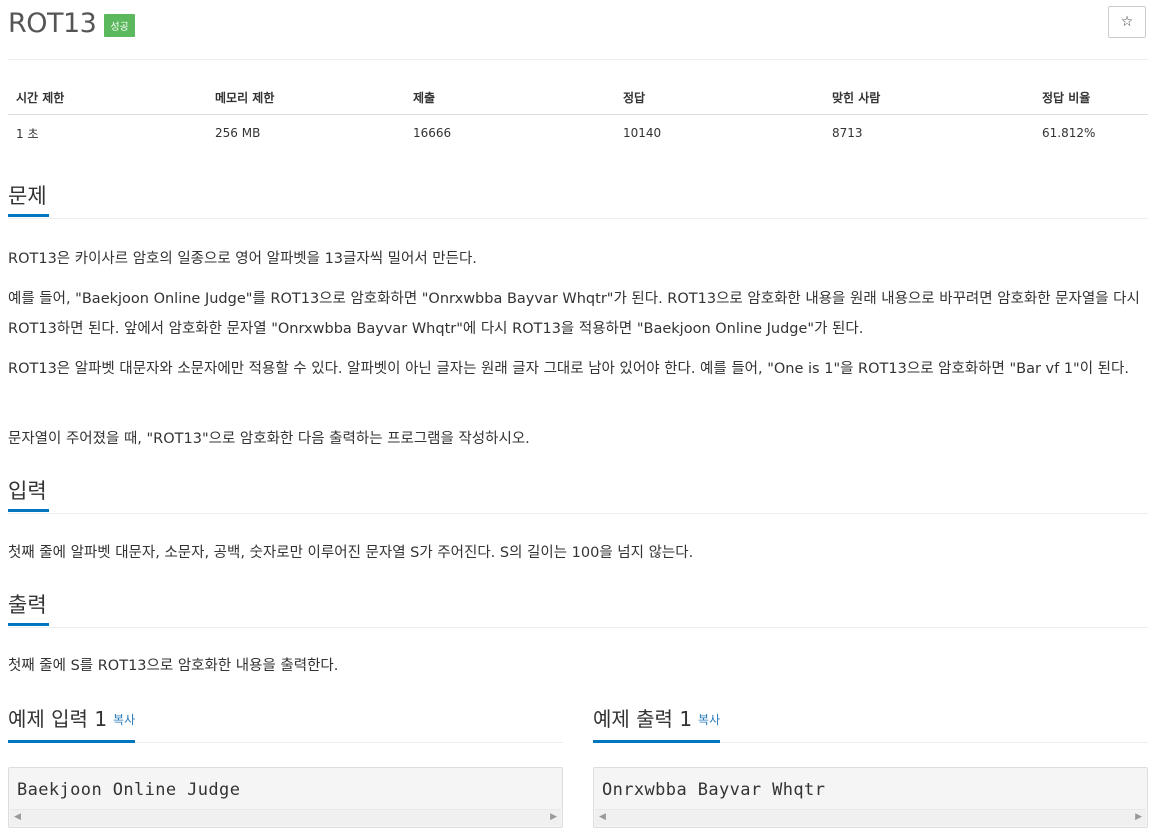  Describe the element at coordinates (929, 97) in the screenshot. I see `stats-header-solved-users: 맞힌 사람` at that location.